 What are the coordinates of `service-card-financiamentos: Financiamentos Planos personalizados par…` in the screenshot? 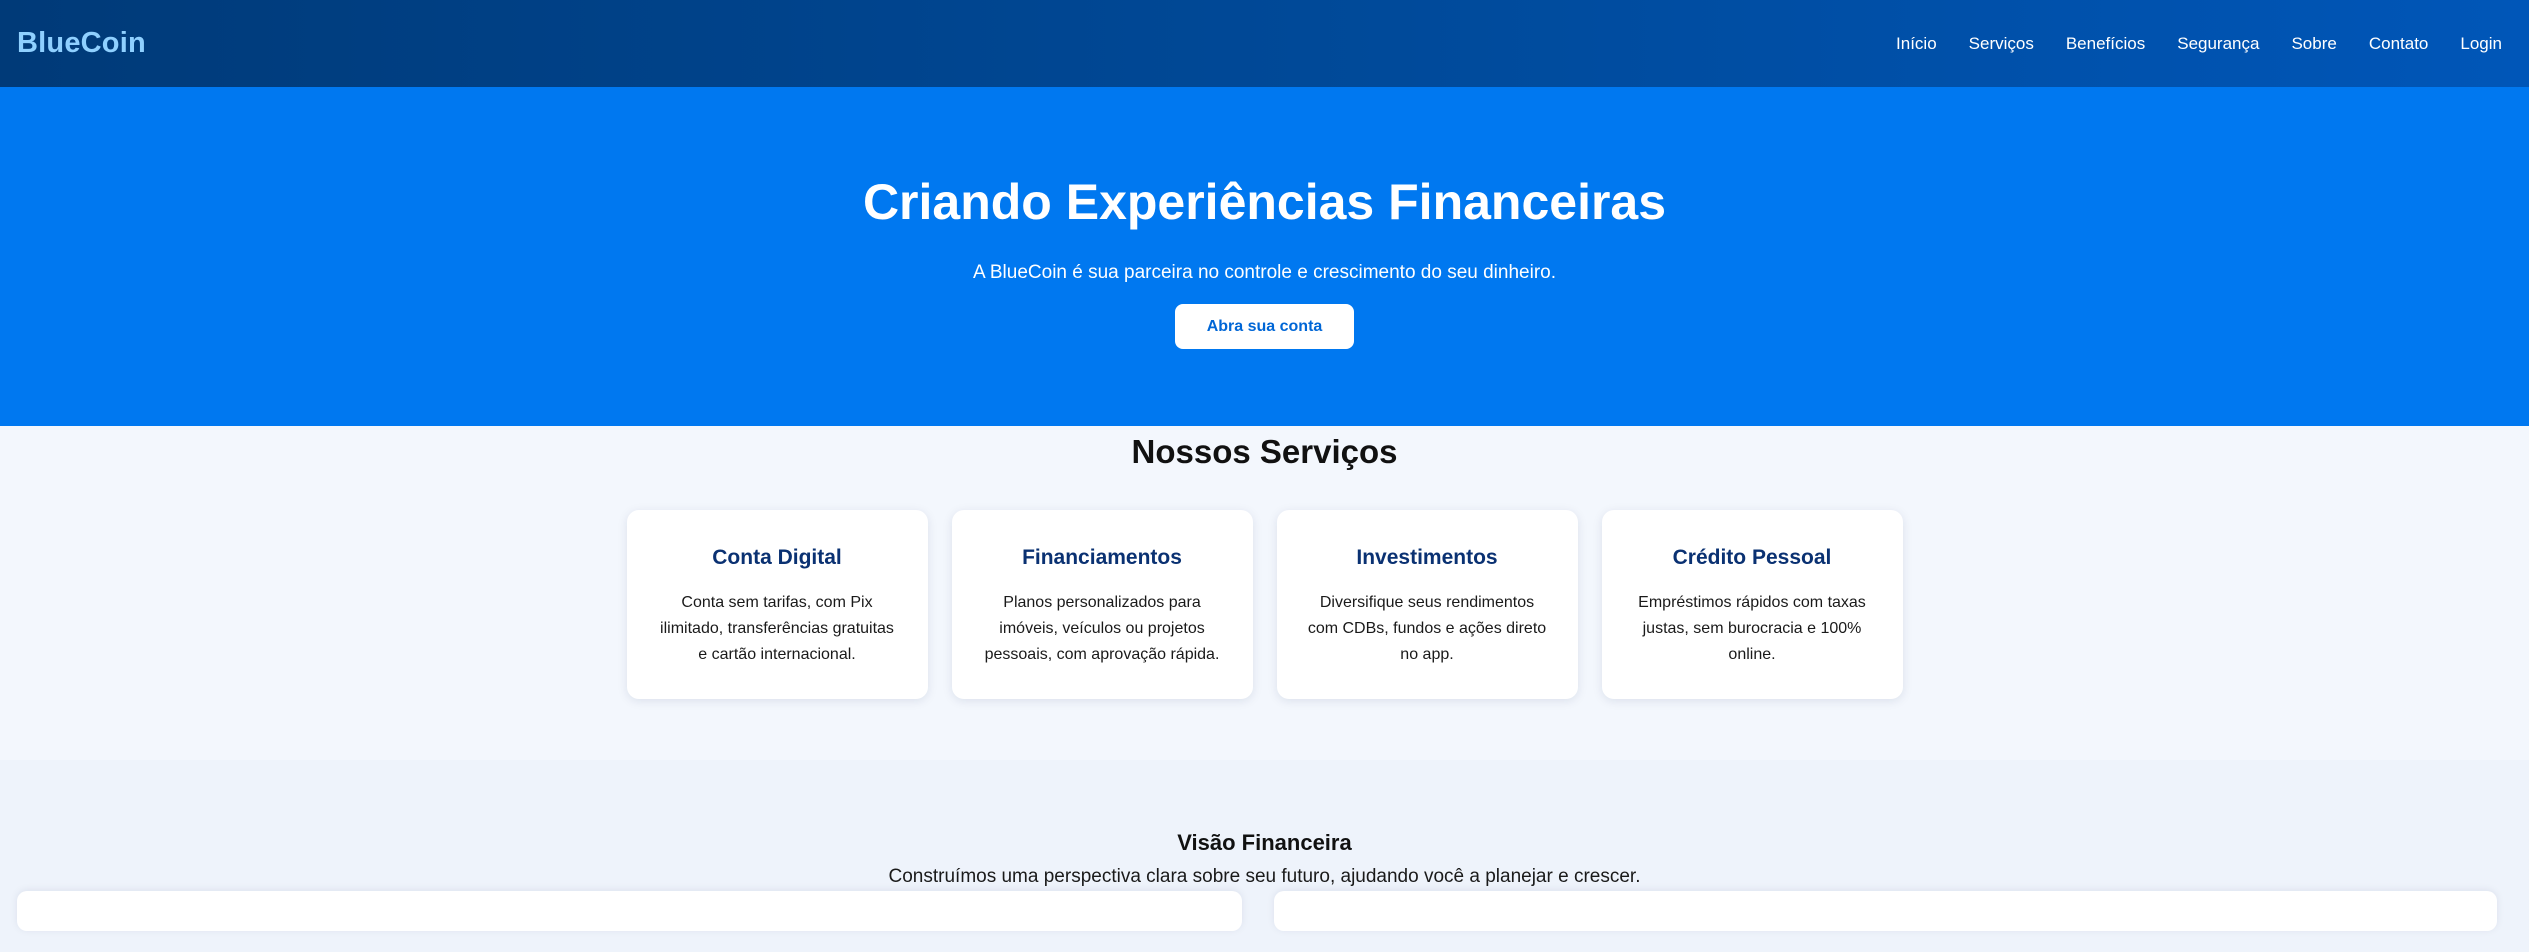 It's located at (1102, 604).